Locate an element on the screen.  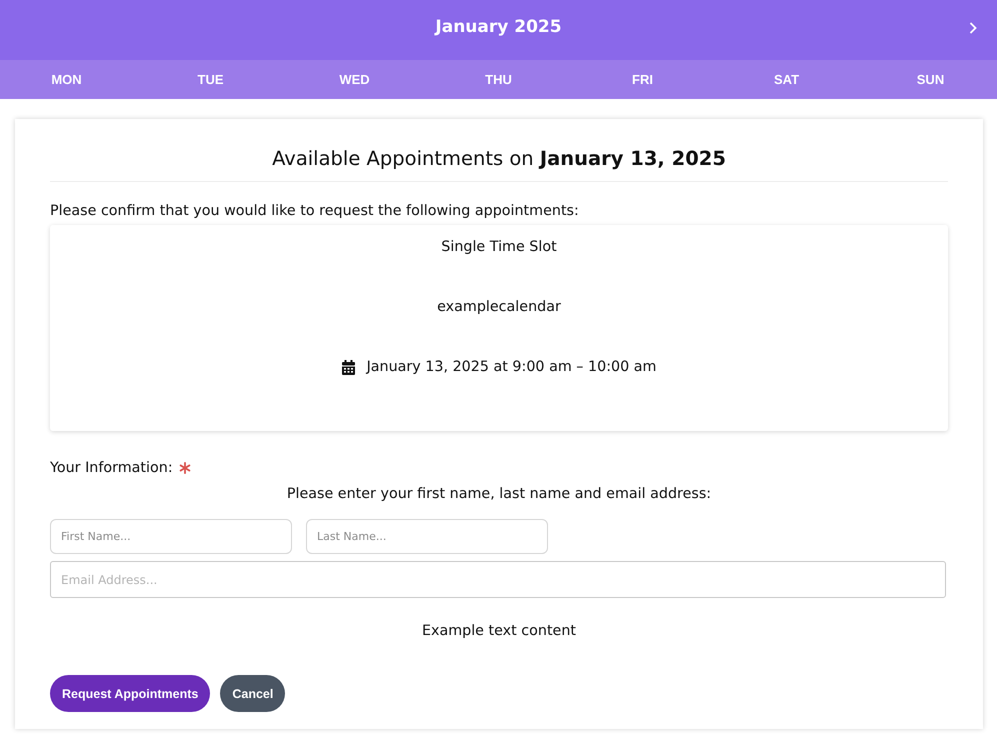
request-appointments-button: Request Appointments is located at coordinates (130, 693).